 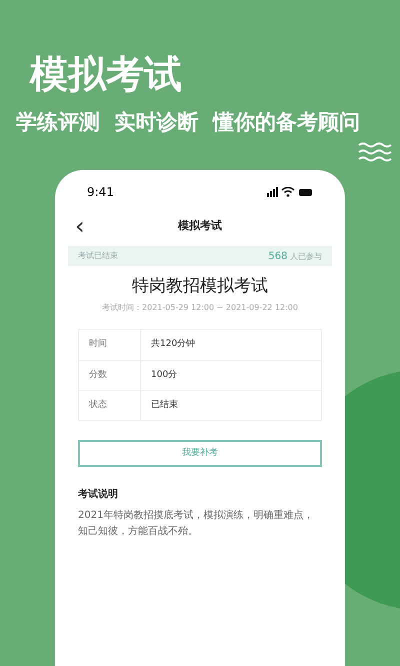 I want to click on table-label: 分数, so click(x=110, y=375).